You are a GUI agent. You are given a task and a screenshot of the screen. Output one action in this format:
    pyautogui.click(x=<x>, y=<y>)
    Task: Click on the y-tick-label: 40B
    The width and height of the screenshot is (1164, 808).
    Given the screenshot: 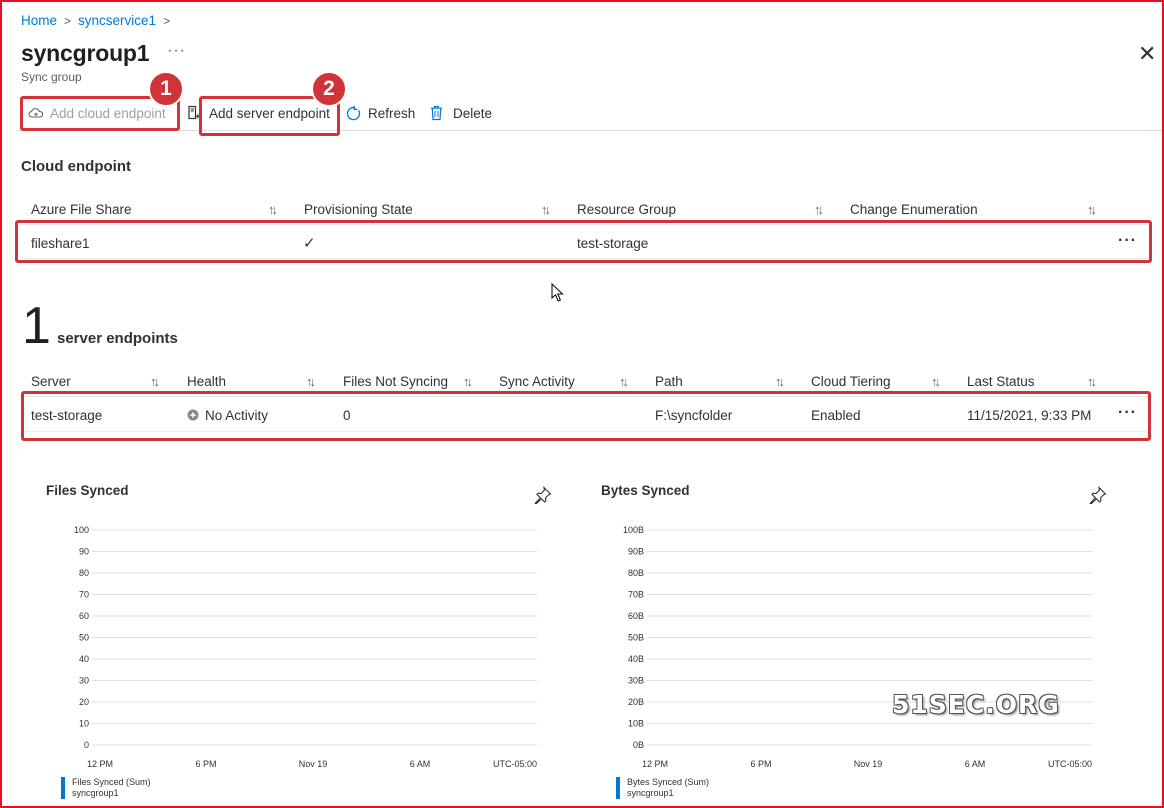 What is the action you would take?
    pyautogui.click(x=636, y=659)
    